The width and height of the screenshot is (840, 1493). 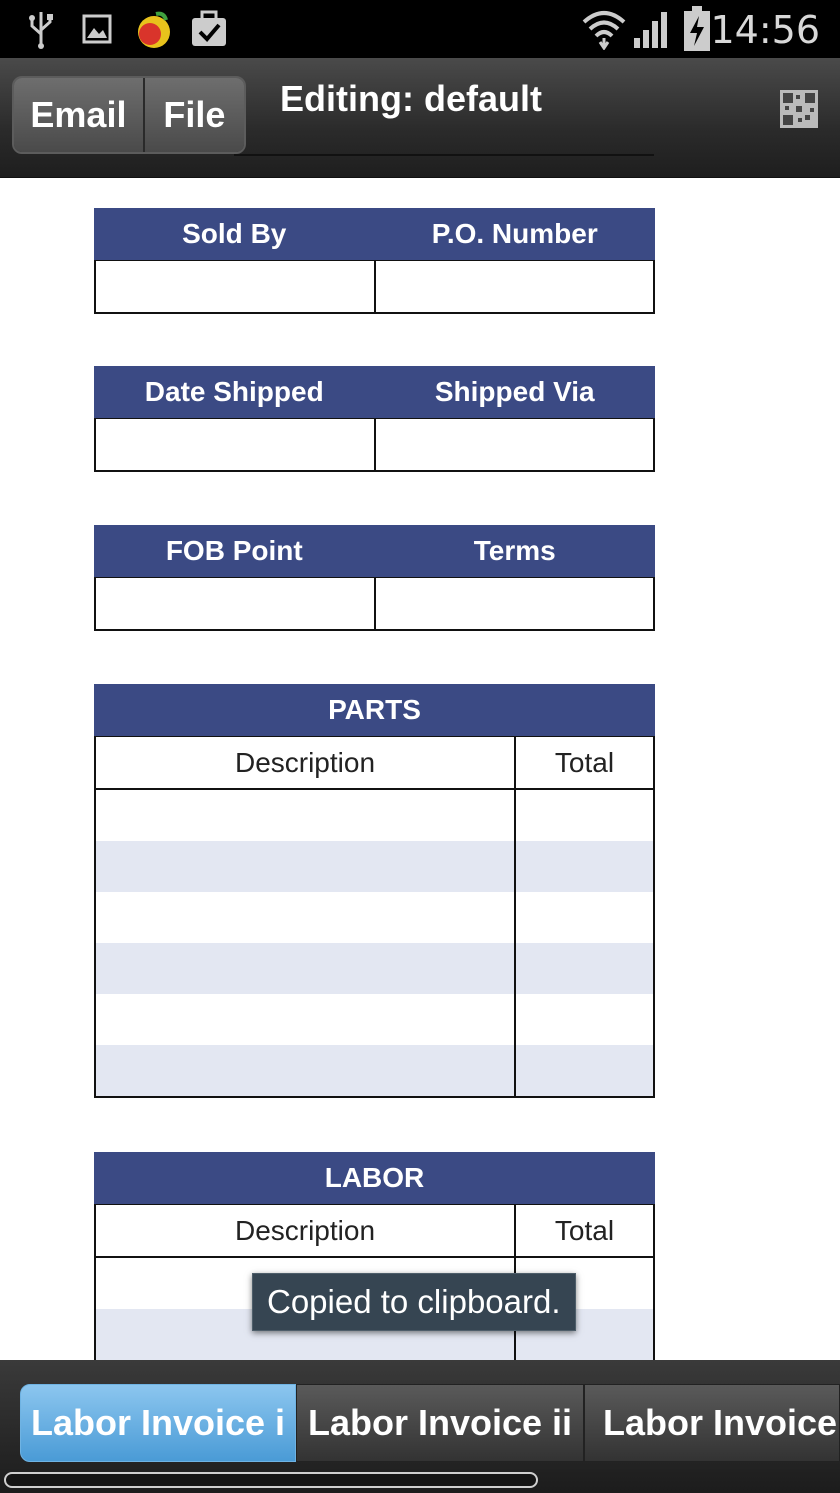 What do you see at coordinates (712, 1423) in the screenshot?
I see `tab-labor-invoice-iii: Labor Invoice` at bounding box center [712, 1423].